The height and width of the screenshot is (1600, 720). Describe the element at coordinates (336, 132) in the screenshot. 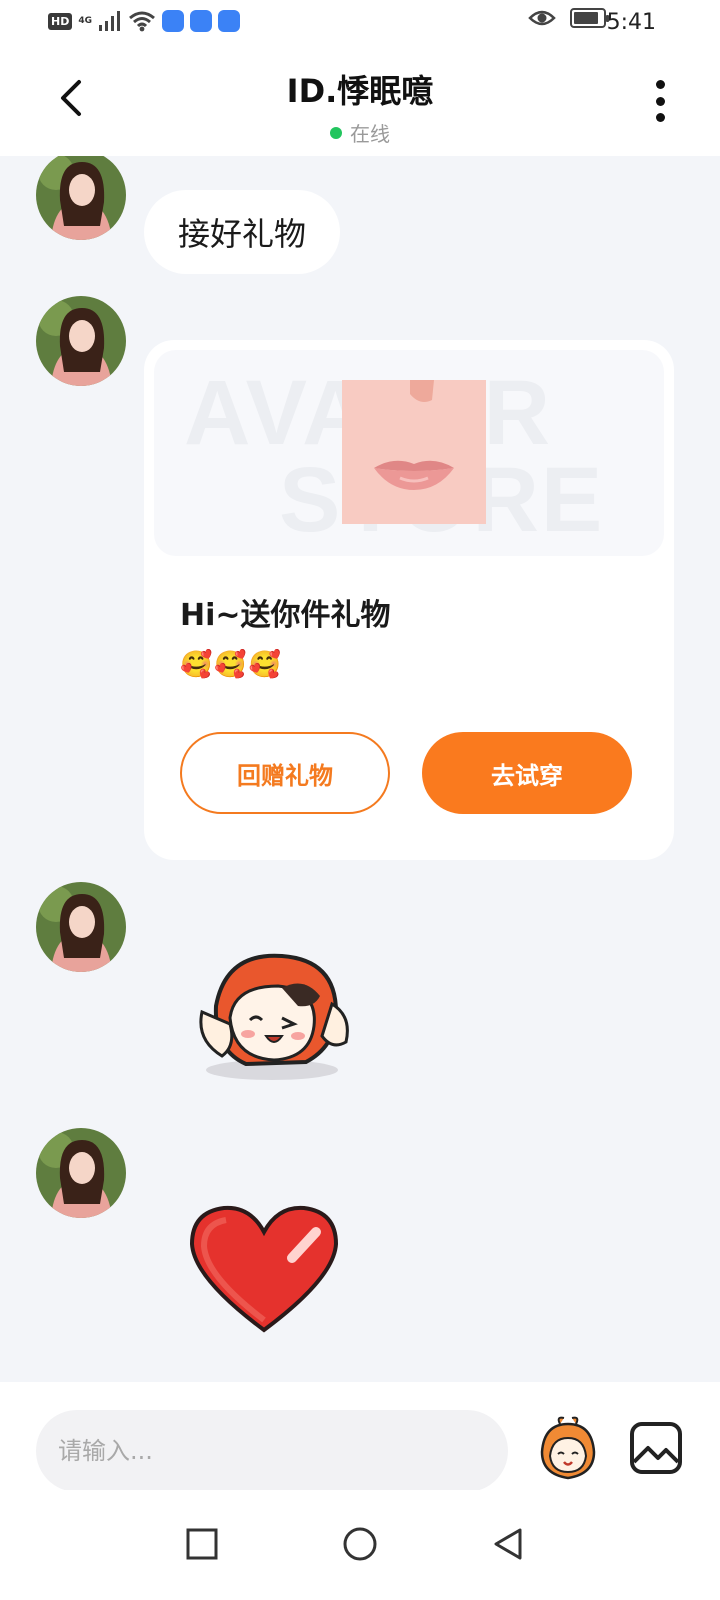

I see `online-dot` at that location.